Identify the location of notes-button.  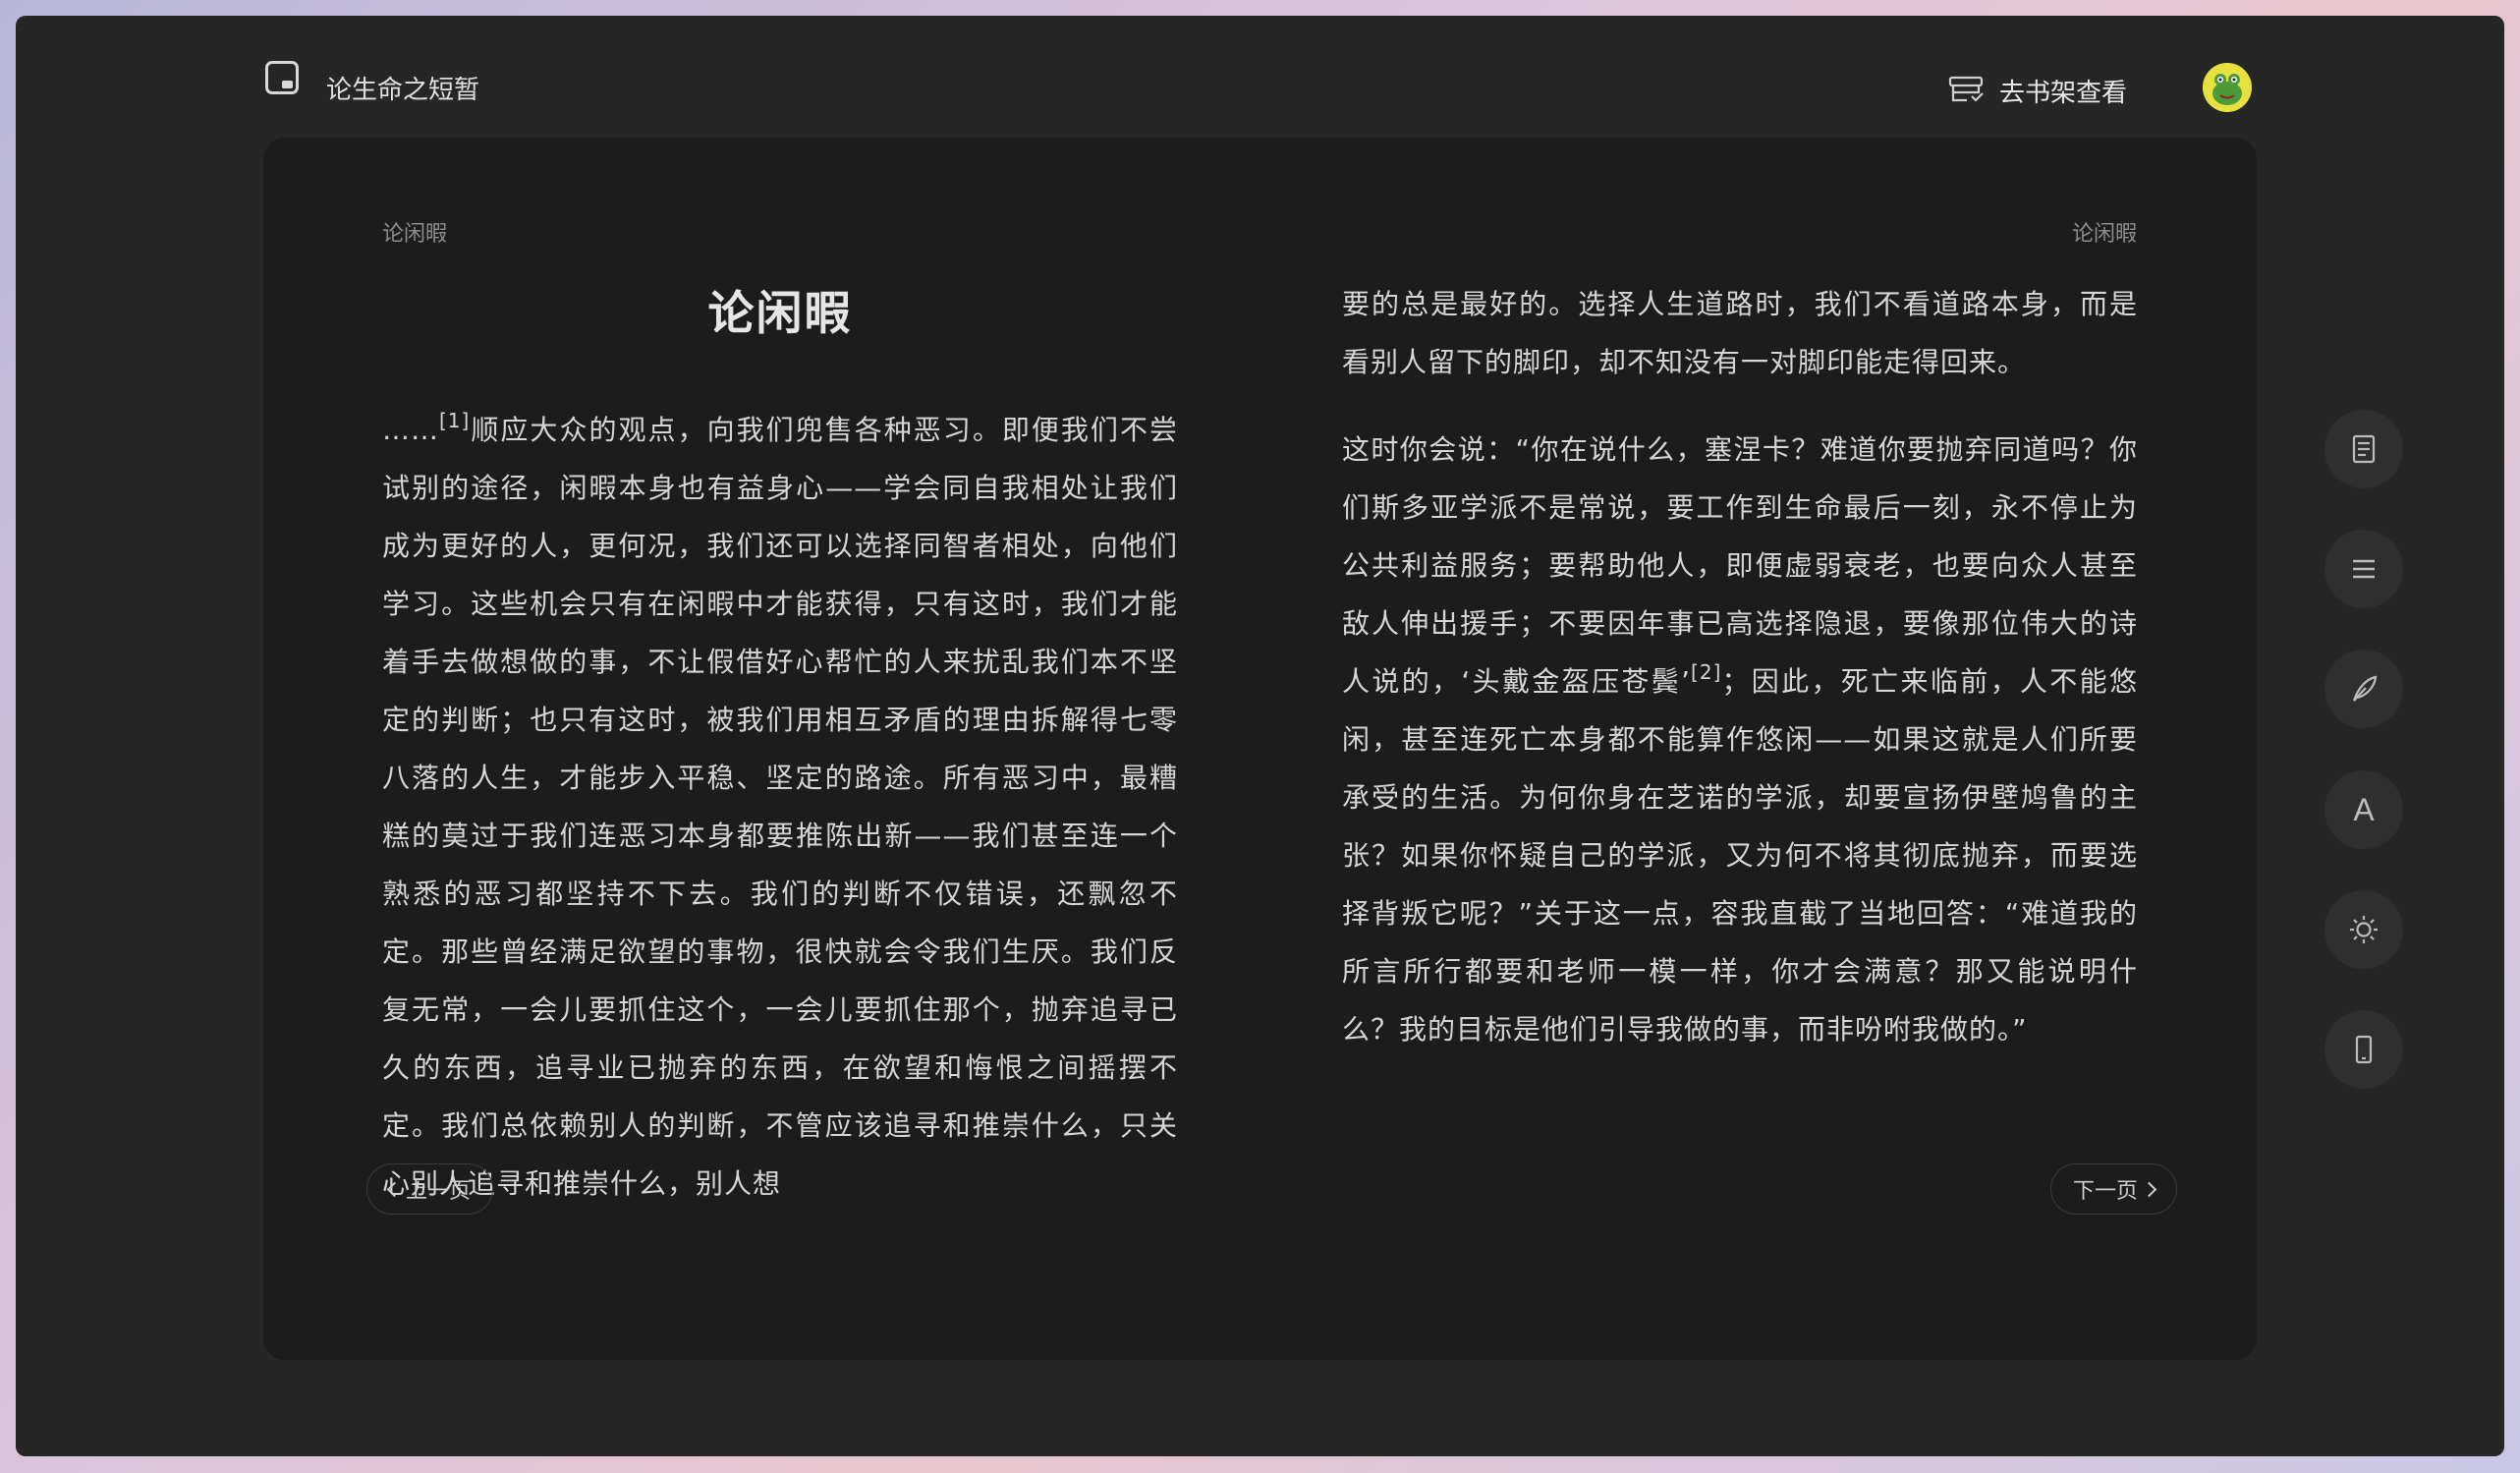
(2363, 449).